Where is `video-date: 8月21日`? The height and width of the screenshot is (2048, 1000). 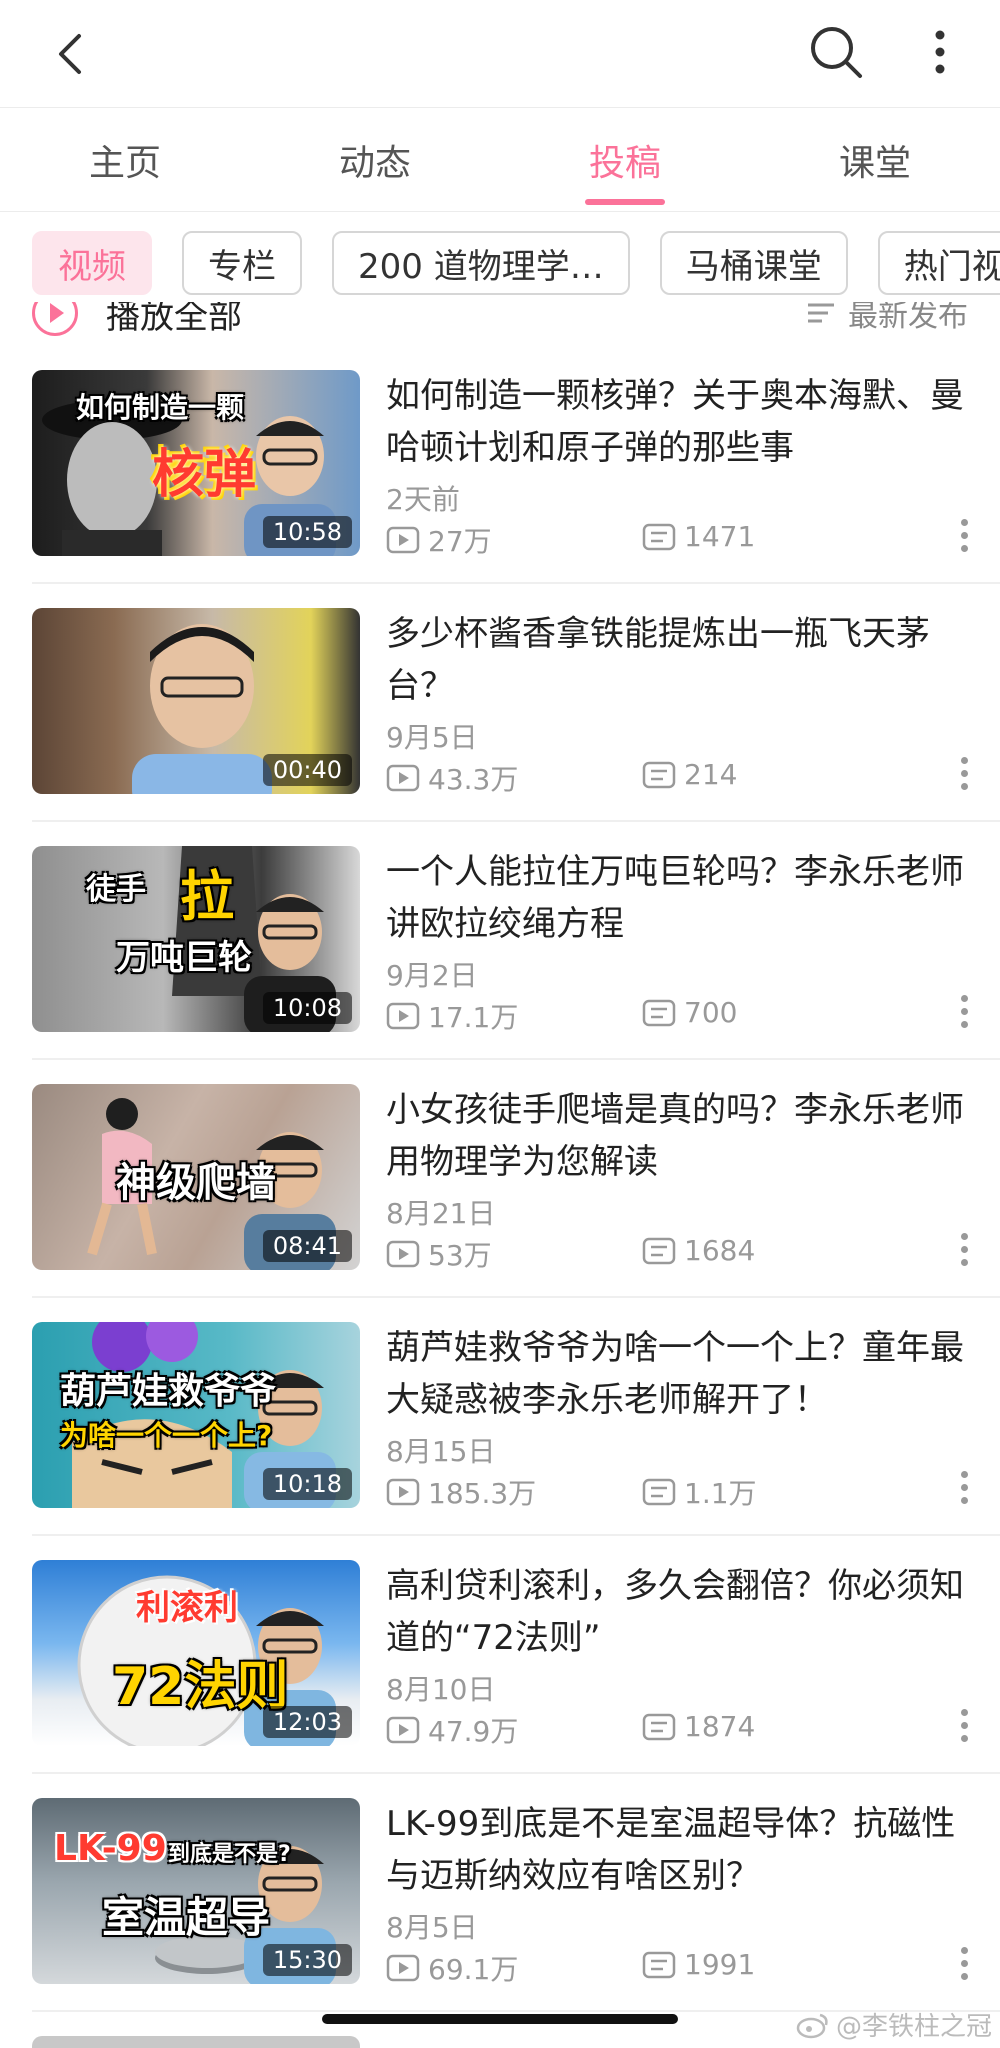 video-date: 8月21日 is located at coordinates (441, 1213).